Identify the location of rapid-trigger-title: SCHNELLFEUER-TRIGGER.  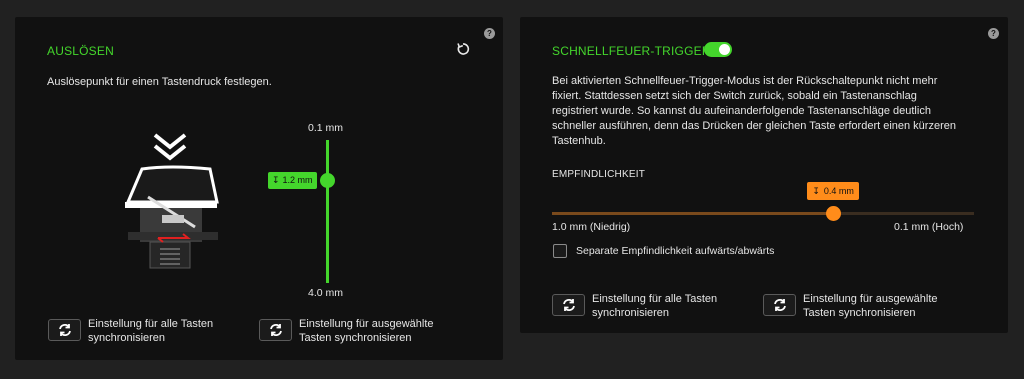
(631, 51).